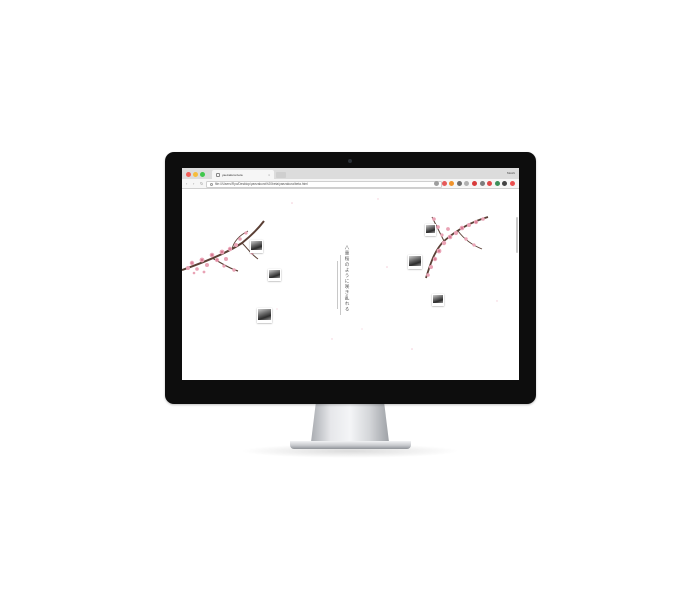  I want to click on sakura-art, so click(340, 274).